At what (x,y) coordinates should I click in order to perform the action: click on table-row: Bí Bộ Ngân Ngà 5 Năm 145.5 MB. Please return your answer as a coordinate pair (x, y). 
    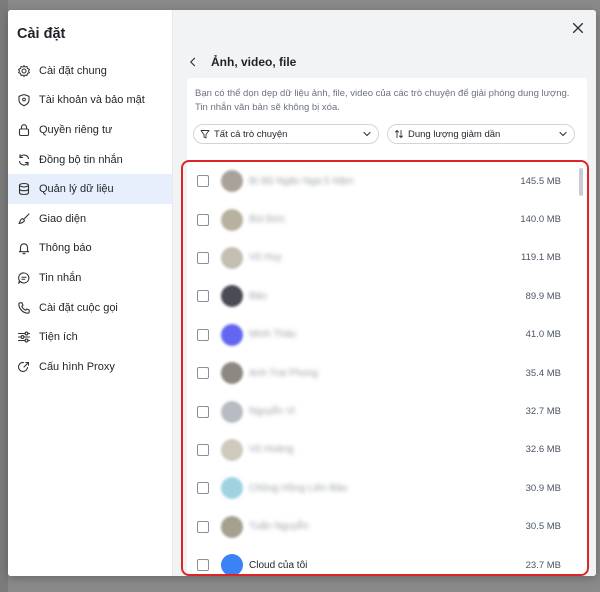
    Looking at the image, I should click on (379, 181).